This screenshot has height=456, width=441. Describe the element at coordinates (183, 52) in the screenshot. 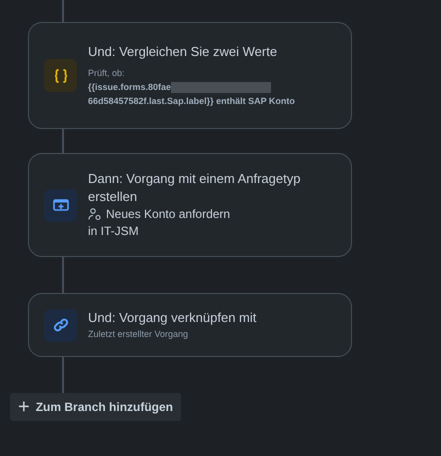

I see `step-title: Und: Vergleichen Sie zwei Werte` at that location.